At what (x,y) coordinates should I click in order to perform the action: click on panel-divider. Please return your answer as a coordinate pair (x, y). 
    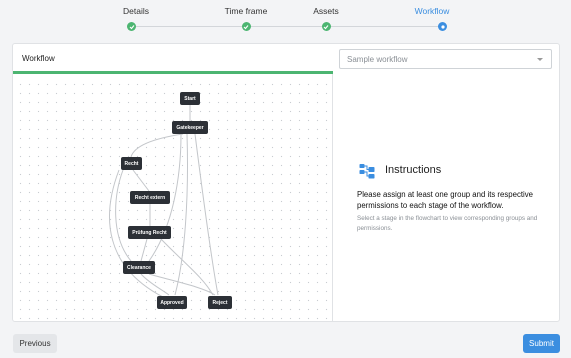
    Looking at the image, I should click on (332, 197).